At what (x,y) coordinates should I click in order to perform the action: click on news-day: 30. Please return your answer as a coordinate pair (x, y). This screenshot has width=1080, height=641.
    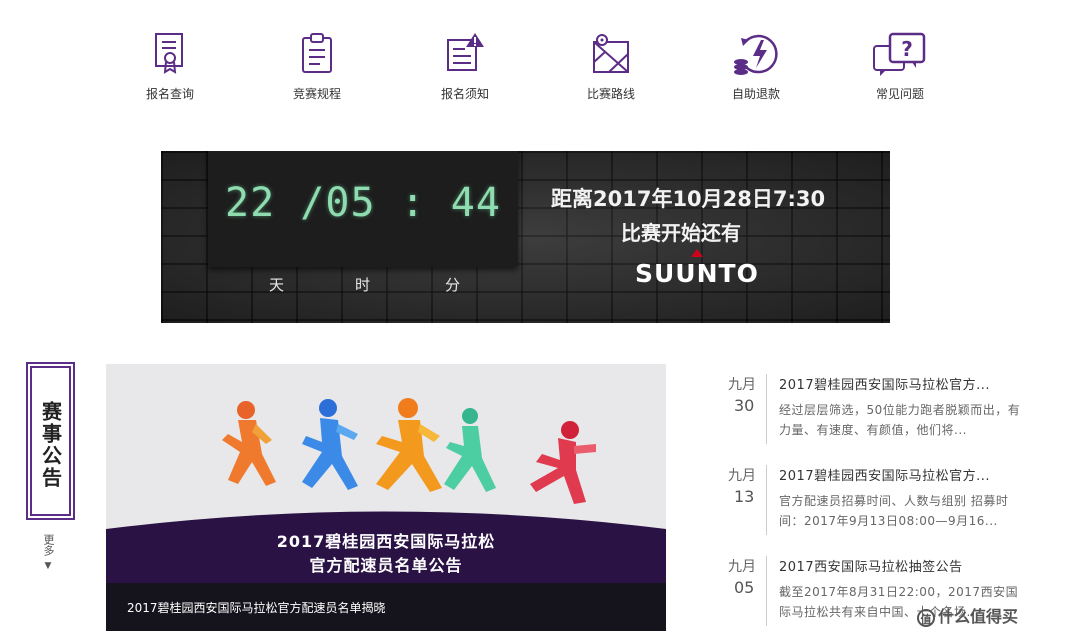
    Looking at the image, I should click on (744, 405).